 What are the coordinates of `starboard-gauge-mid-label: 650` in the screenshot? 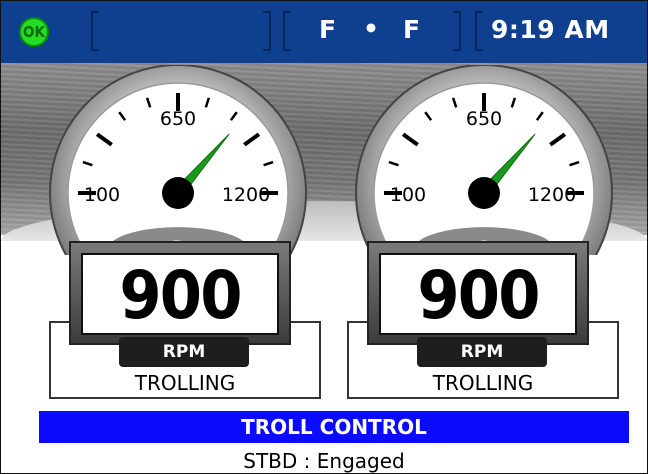 It's located at (484, 119).